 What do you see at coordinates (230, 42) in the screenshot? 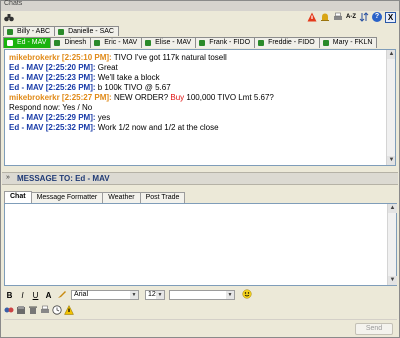
I see `tab-label: Frank - FIDO` at bounding box center [230, 42].